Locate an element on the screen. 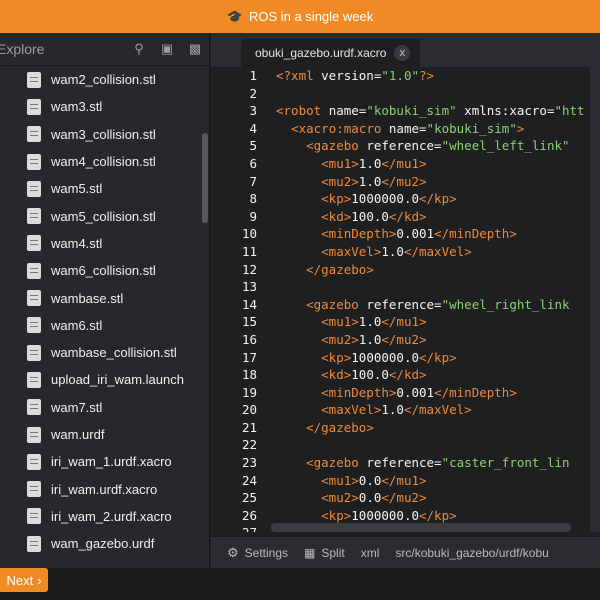  line-number: 14 is located at coordinates (249, 304).